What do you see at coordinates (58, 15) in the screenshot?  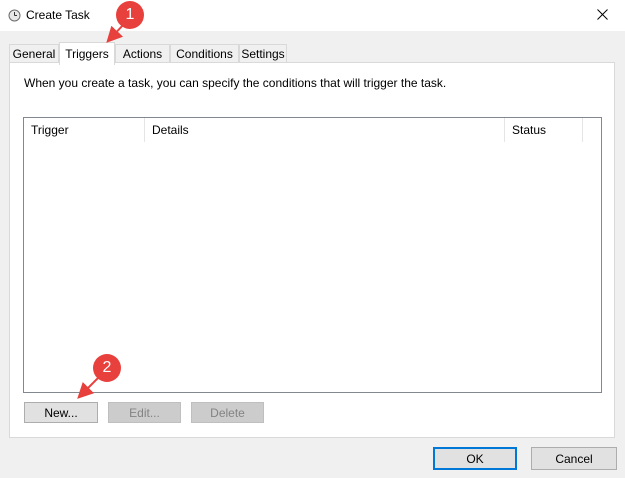 I see `window-title: Create Task` at bounding box center [58, 15].